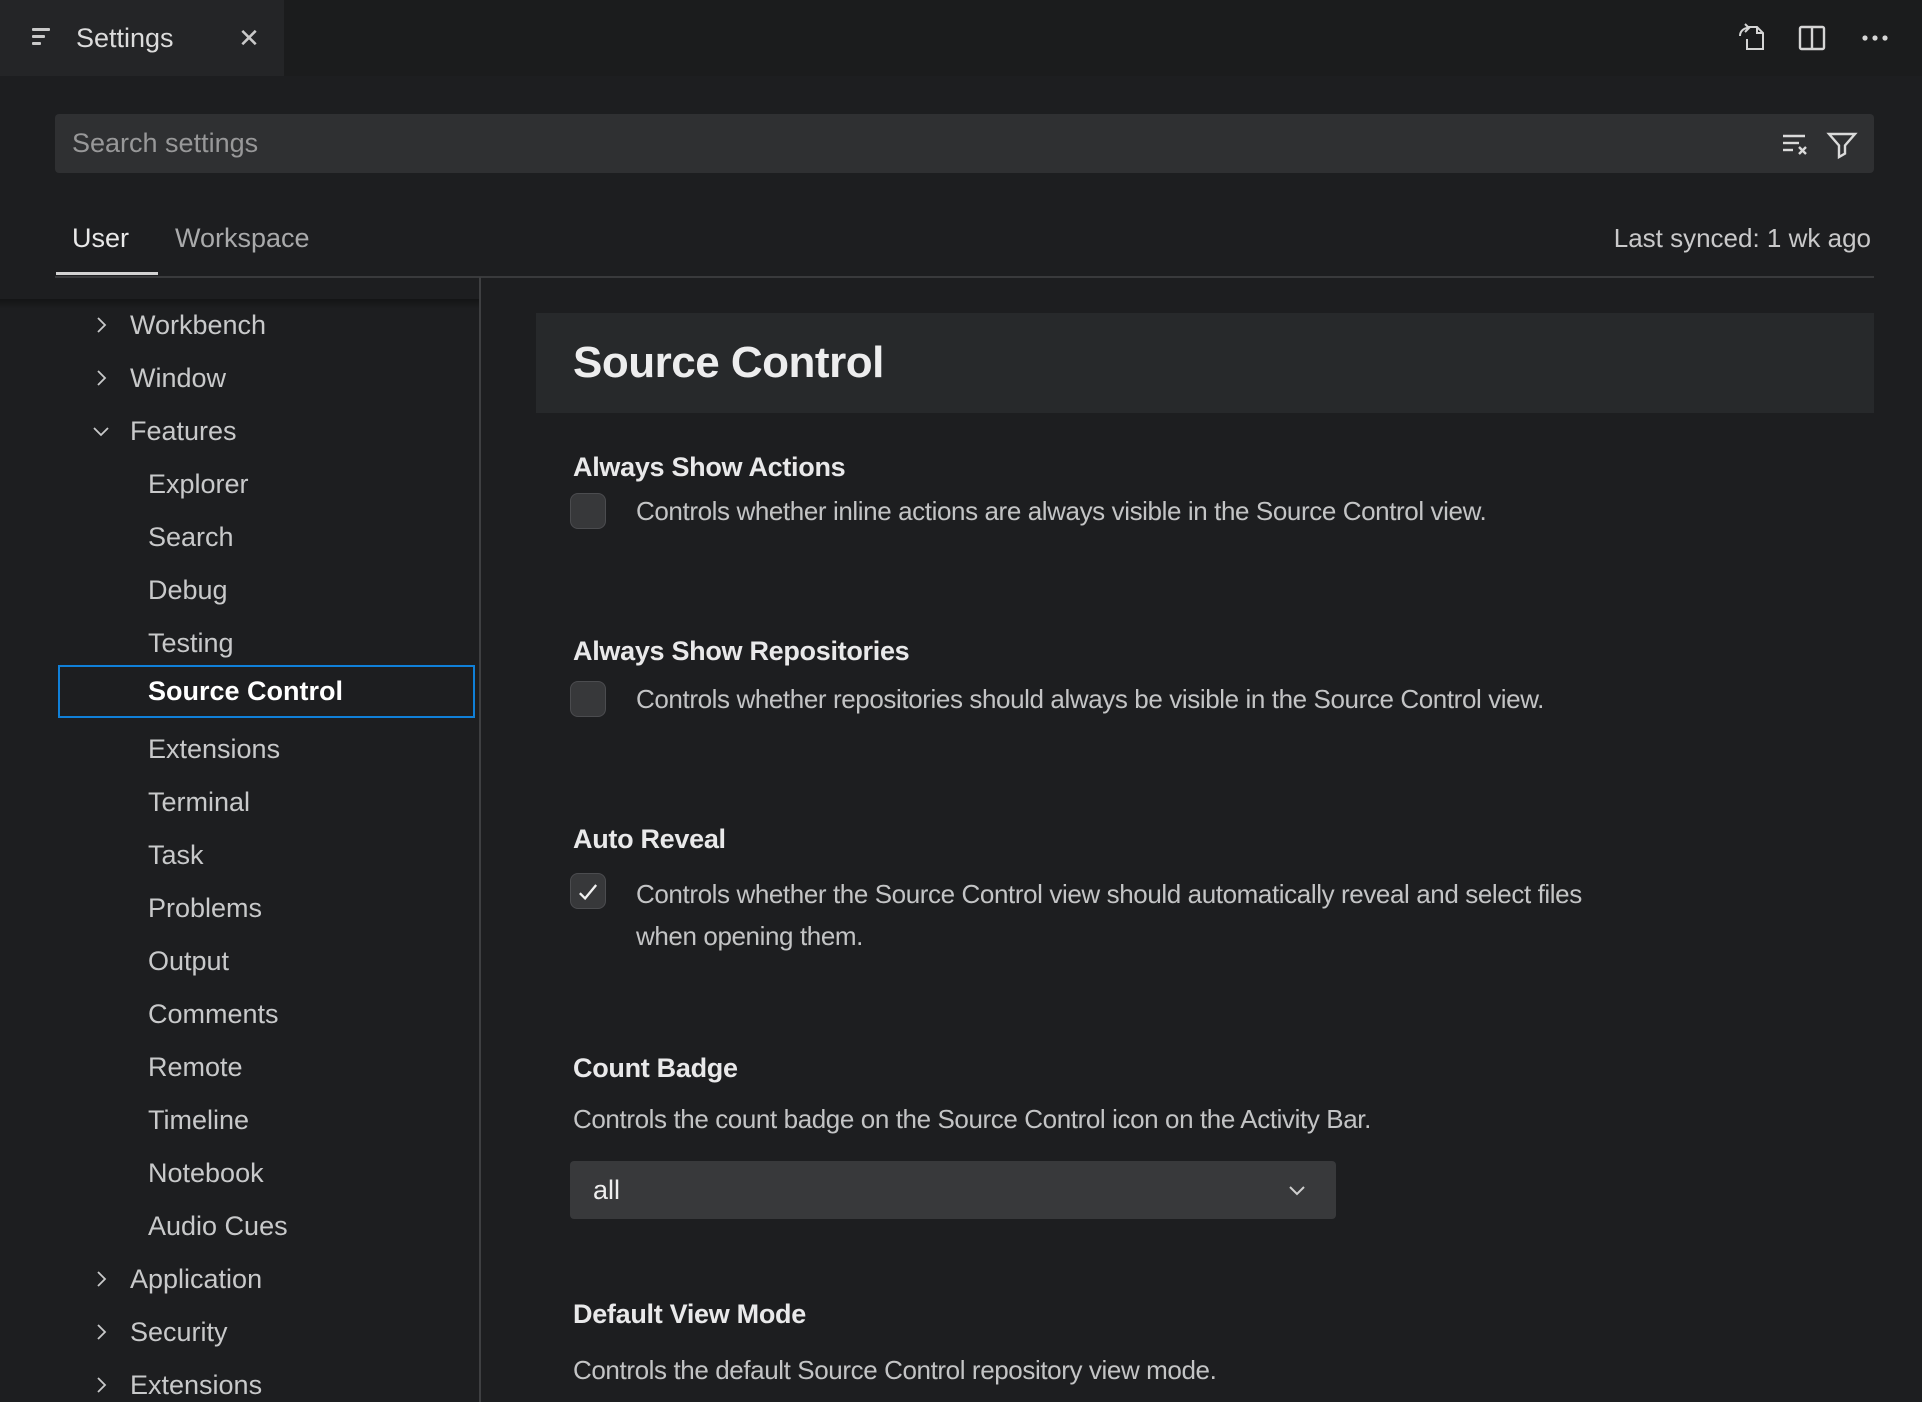 Image resolution: width=1922 pixels, height=1402 pixels. What do you see at coordinates (1752, 38) in the screenshot?
I see `open-settings-json-icon` at bounding box center [1752, 38].